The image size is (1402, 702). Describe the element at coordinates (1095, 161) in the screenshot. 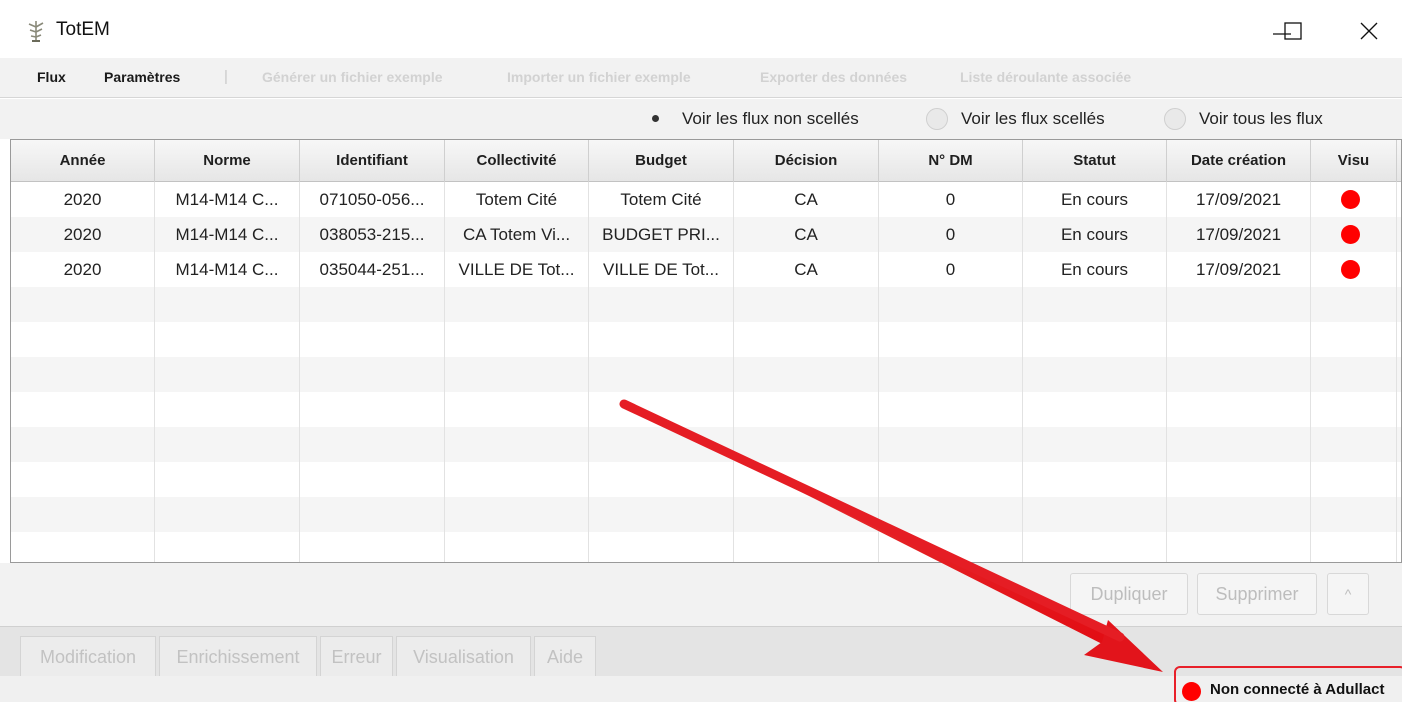

I see `header-statut: Statut` at that location.